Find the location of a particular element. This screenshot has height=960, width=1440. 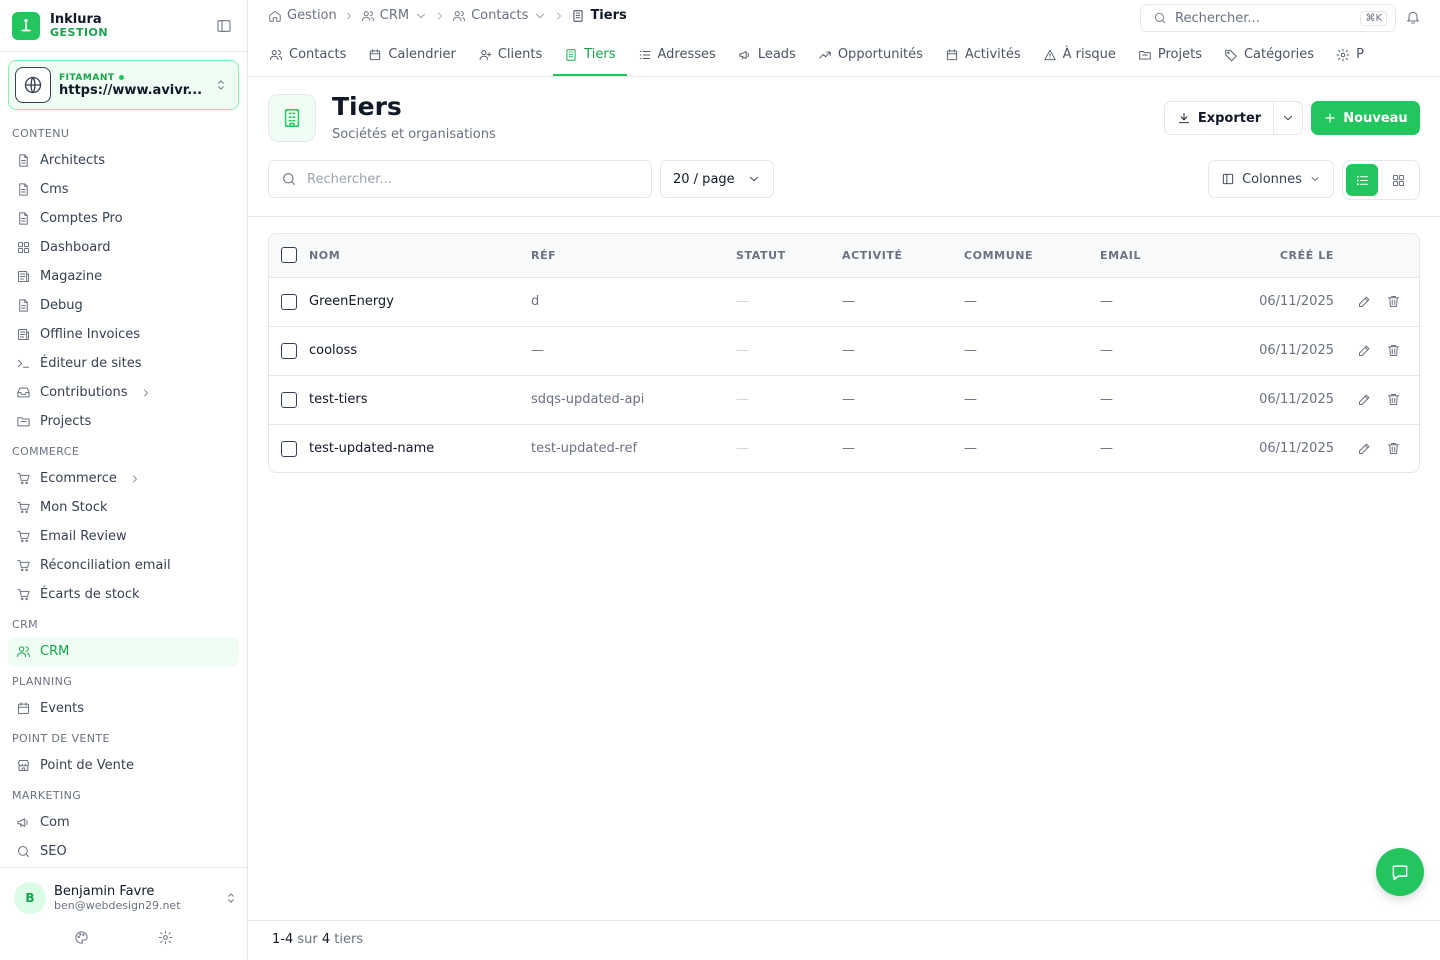

column-header-ref: RÉF is located at coordinates (633, 256).